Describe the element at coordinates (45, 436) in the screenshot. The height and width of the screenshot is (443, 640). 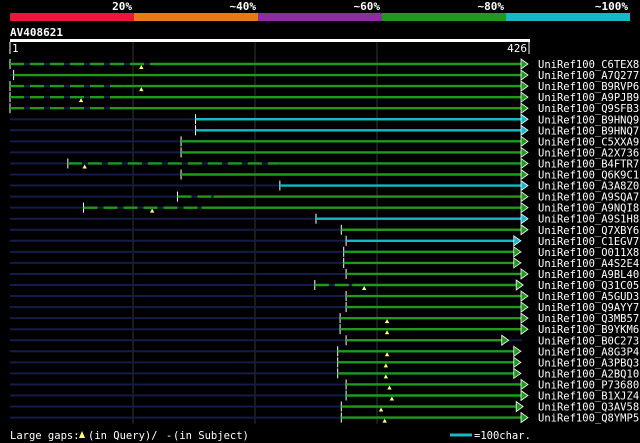
I see `footer-gaps-label: Large gaps:` at that location.